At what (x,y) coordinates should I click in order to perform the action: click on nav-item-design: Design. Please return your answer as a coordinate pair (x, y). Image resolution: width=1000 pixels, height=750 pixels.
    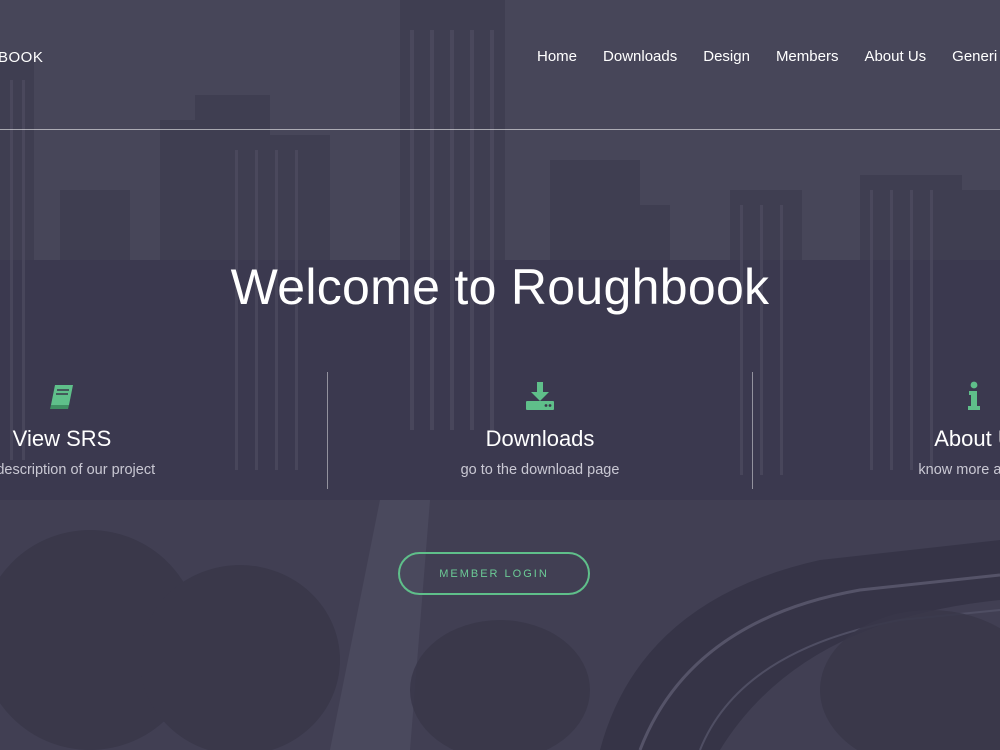
    Looking at the image, I should click on (726, 56).